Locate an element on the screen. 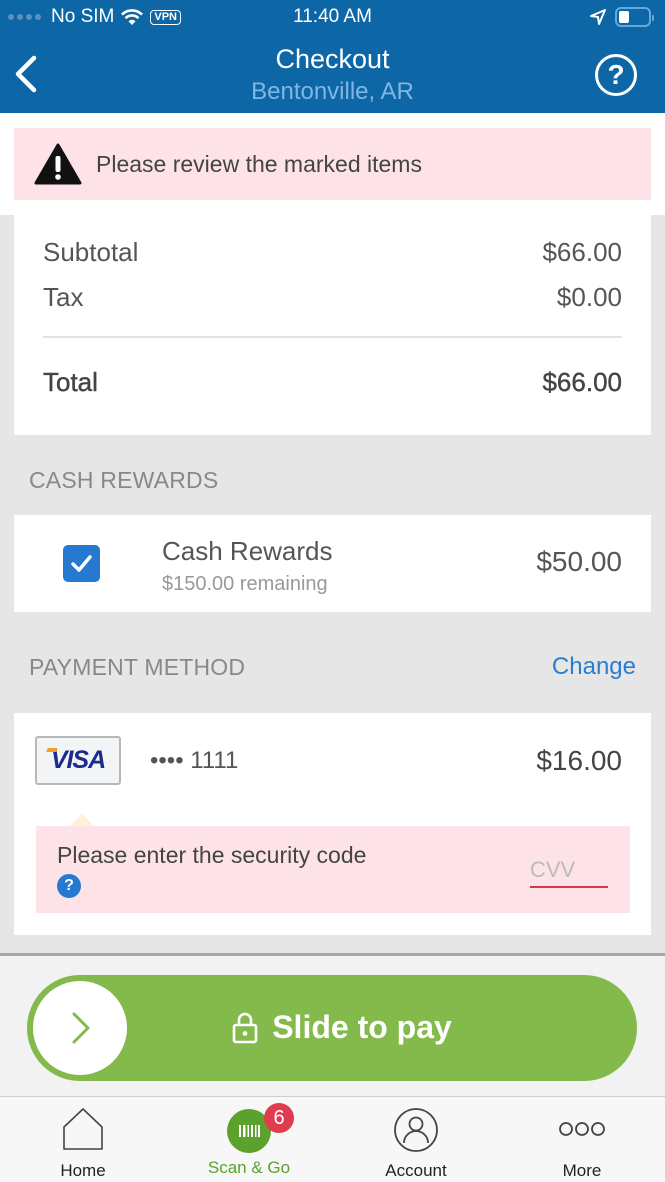 Image resolution: width=665 pixels, height=1182 pixels. subtotal-label: Subtotal is located at coordinates (91, 252).